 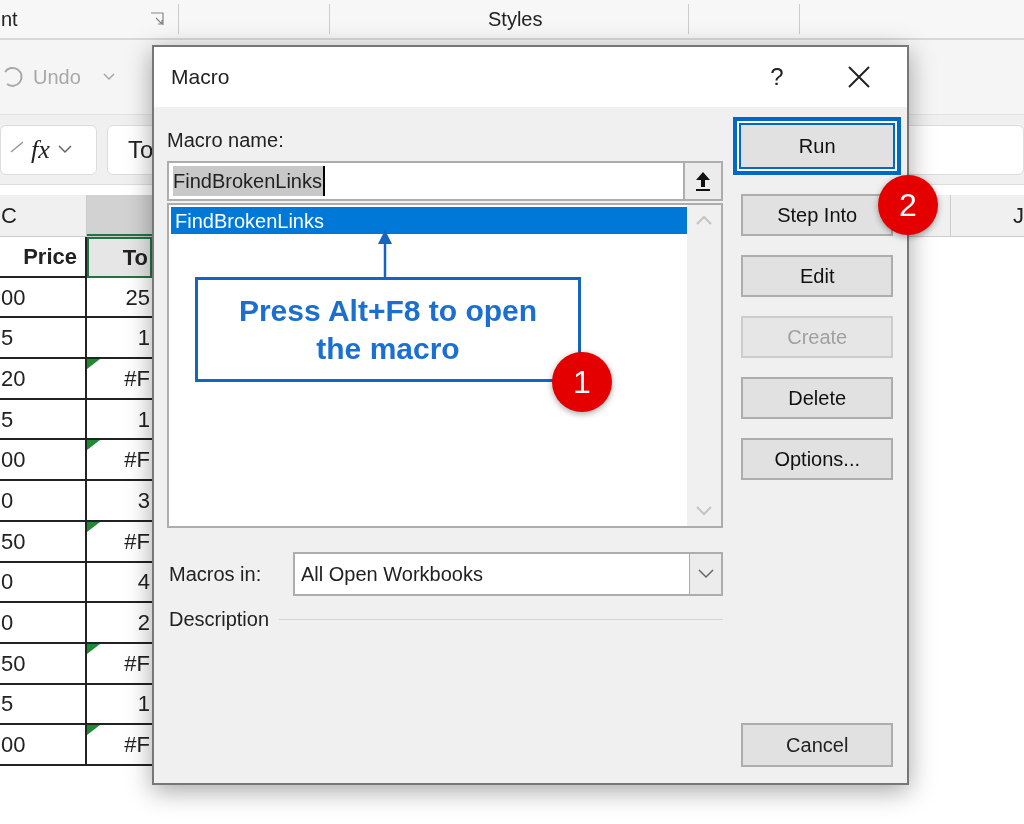 What do you see at coordinates (215, 574) in the screenshot?
I see `macros-in-label: Macros in:` at bounding box center [215, 574].